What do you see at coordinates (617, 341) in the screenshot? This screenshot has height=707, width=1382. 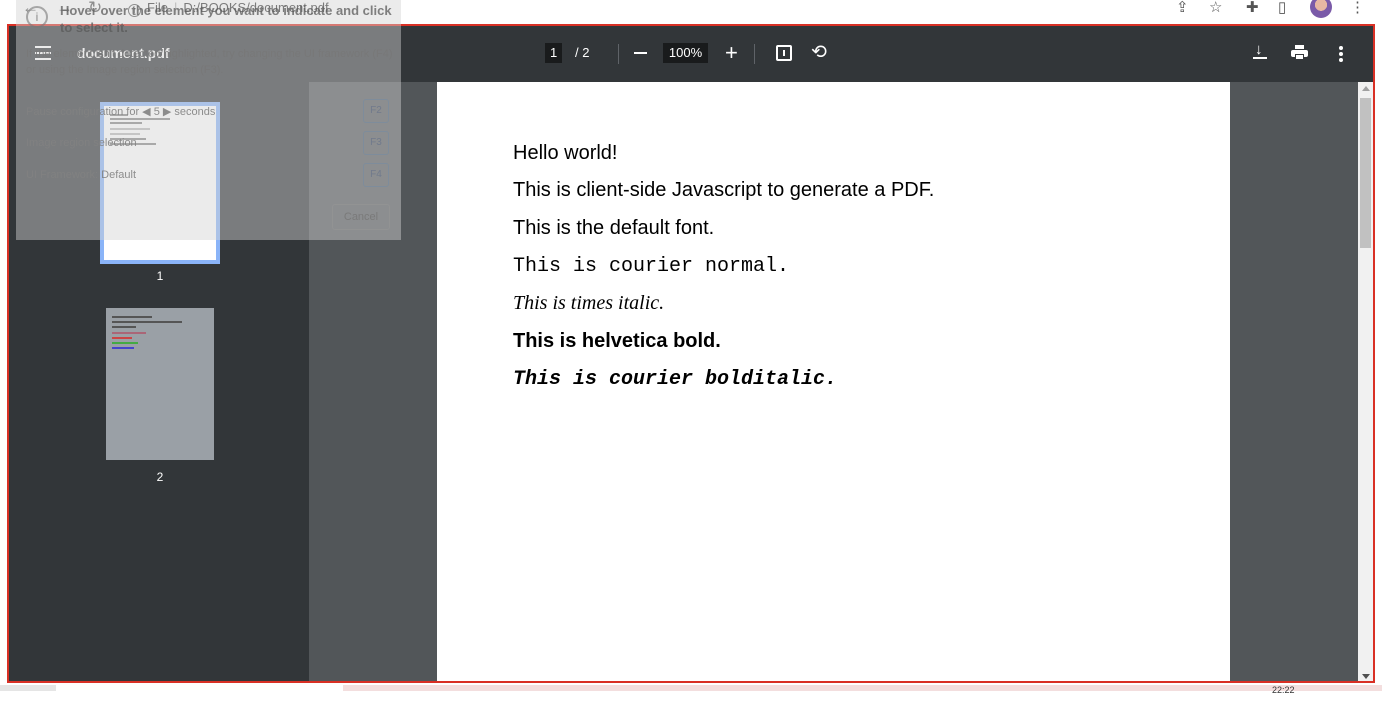 I see `text-line: This is helvetica bold.` at bounding box center [617, 341].